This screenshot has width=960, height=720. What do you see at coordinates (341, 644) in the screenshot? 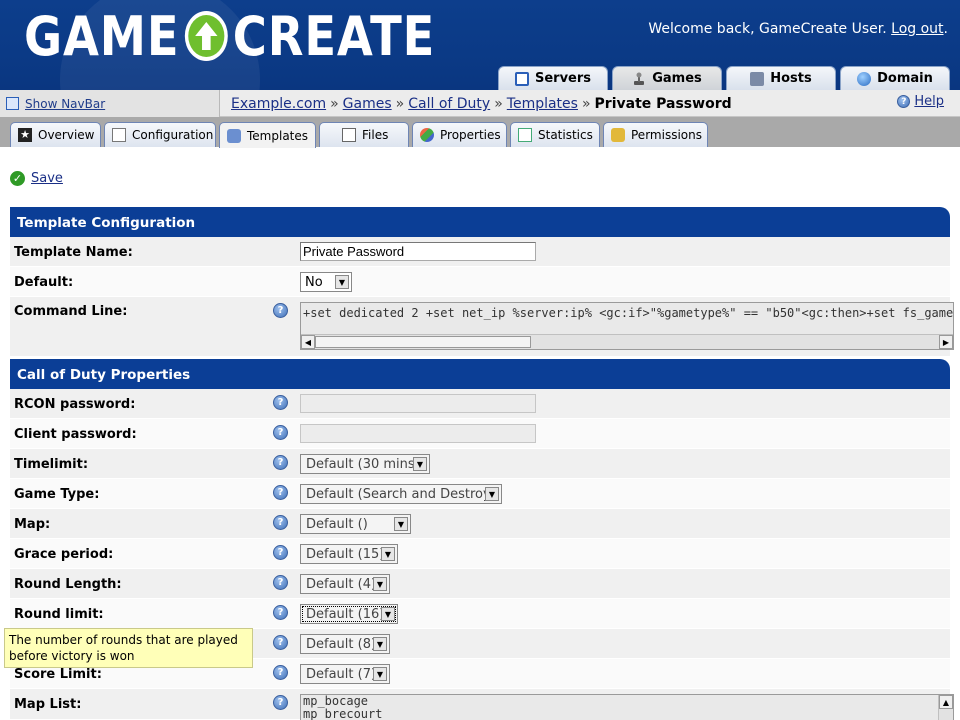
I see `hidden-row-select-value: Default (8)` at bounding box center [341, 644].